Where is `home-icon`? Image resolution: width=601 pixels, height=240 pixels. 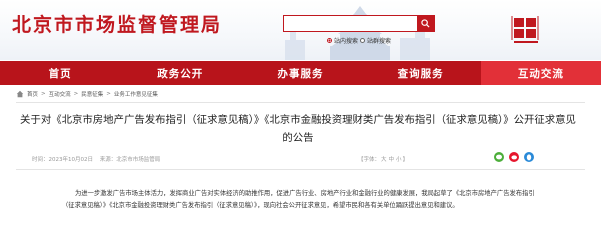 home-icon is located at coordinates (20, 94).